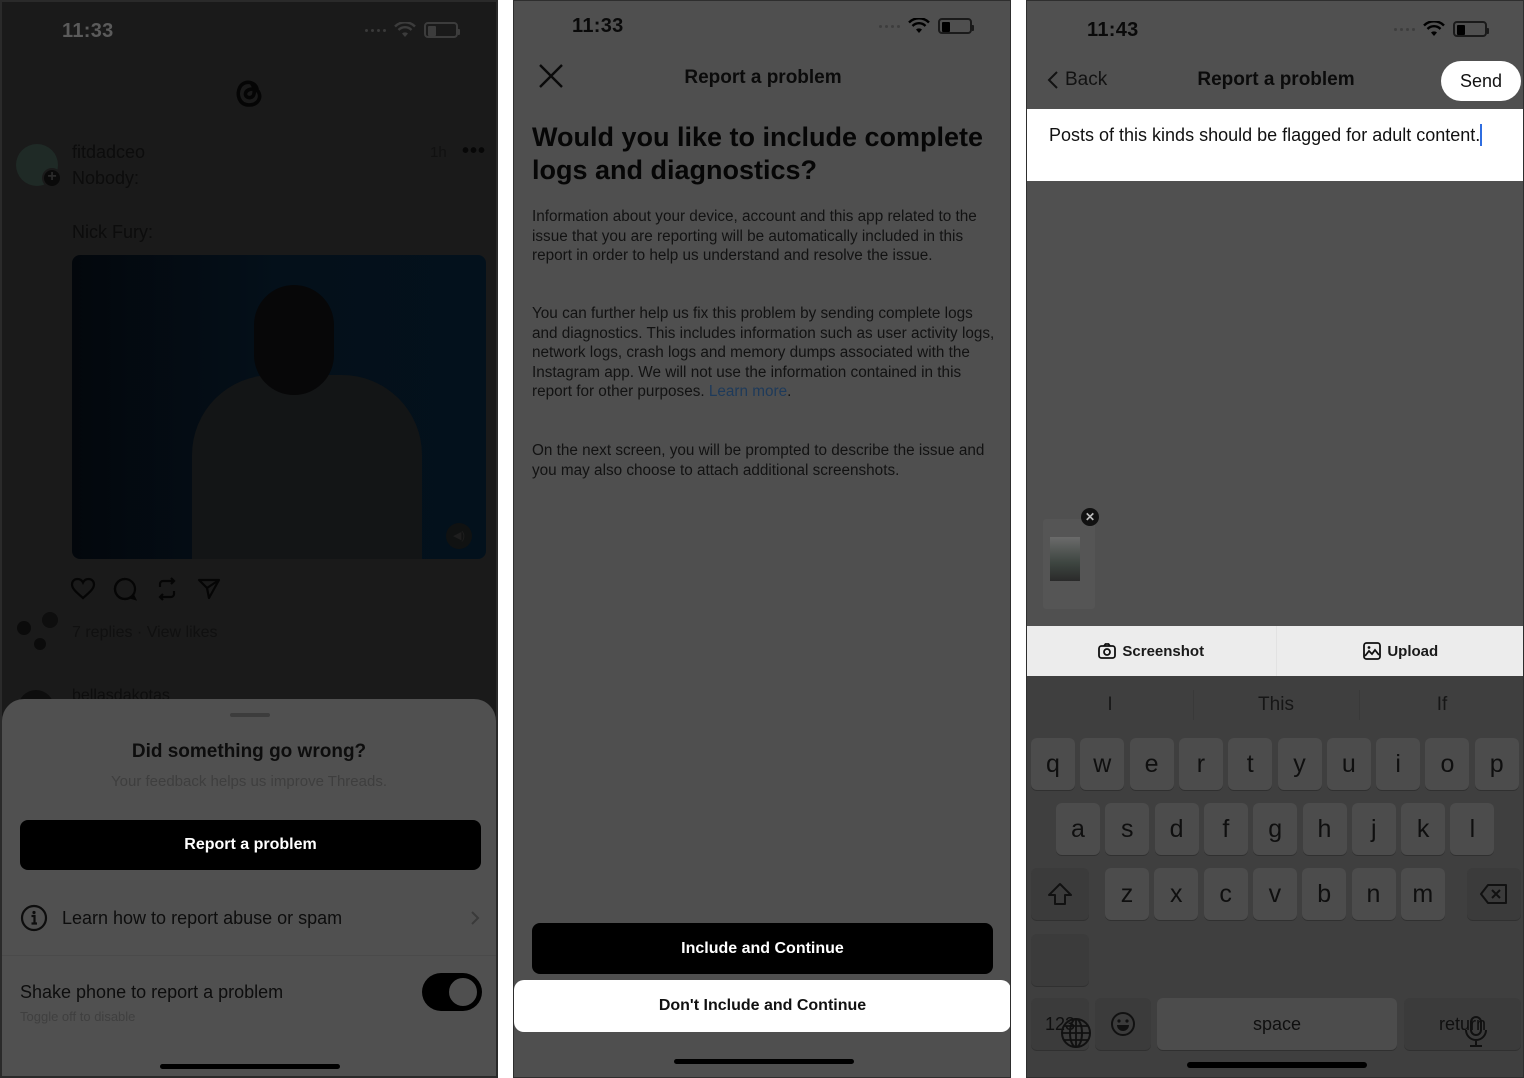 This screenshot has width=1524, height=1078. I want to click on key-p: p, so click(1496, 764).